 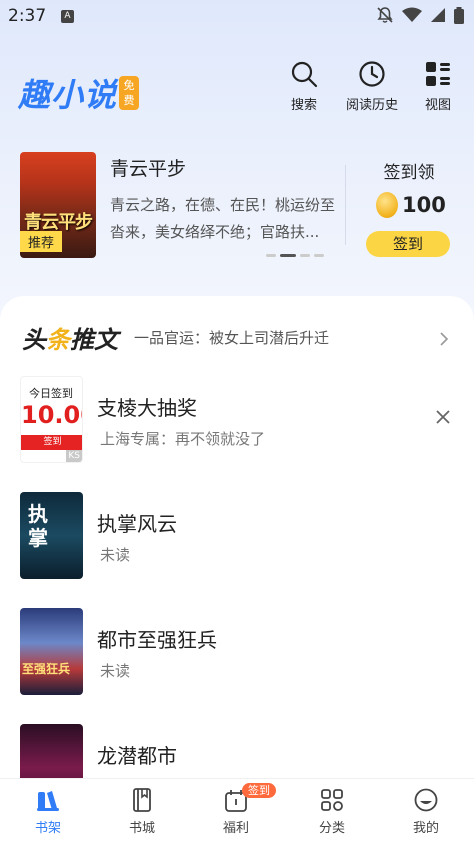 I want to click on book-cover: 至强狂兵, so click(x=51, y=651).